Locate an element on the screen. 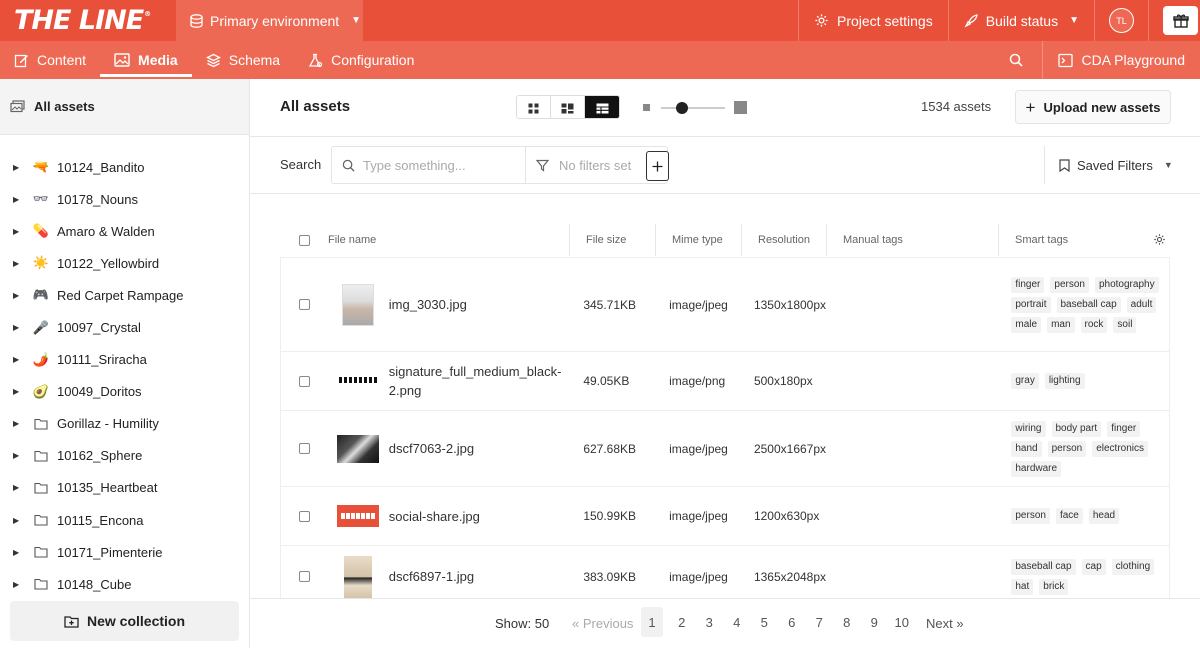 The image size is (1200, 648). page-number: 9 is located at coordinates (875, 622).